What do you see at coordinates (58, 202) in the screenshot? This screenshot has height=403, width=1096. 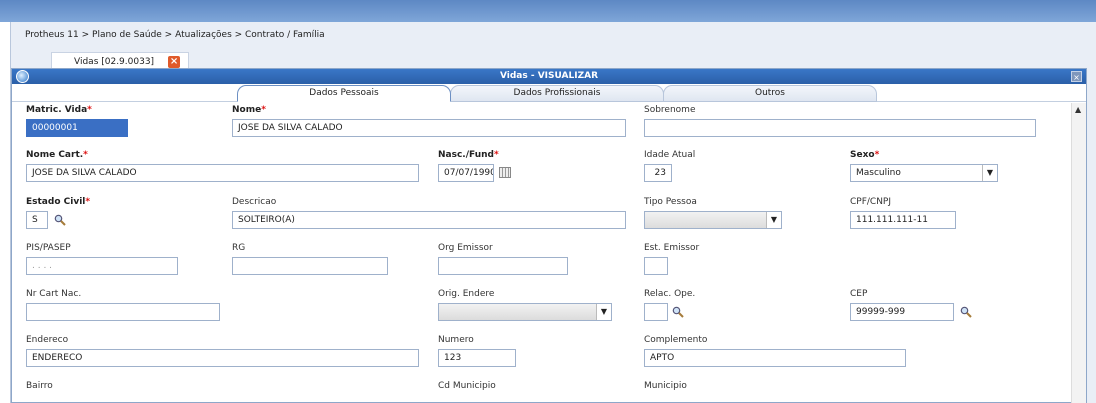 I see `label-estado-civil: Estado Civil*` at bounding box center [58, 202].